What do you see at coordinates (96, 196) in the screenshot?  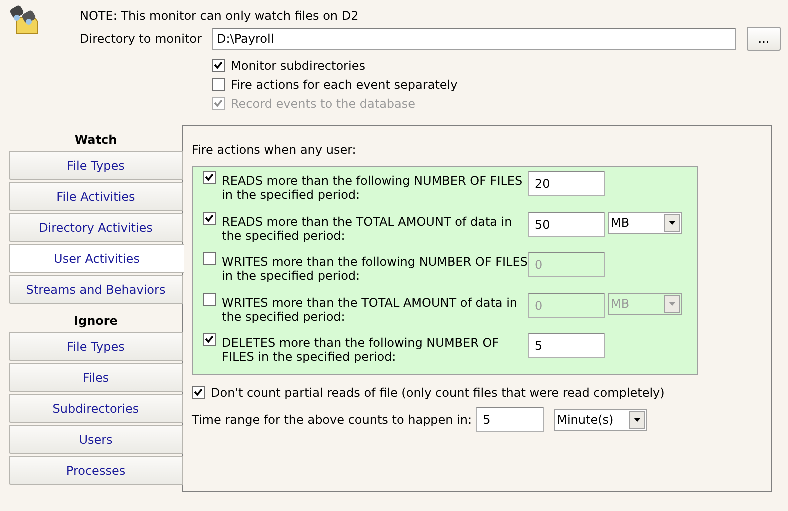 I see `sidebar-tab: File Activities` at bounding box center [96, 196].